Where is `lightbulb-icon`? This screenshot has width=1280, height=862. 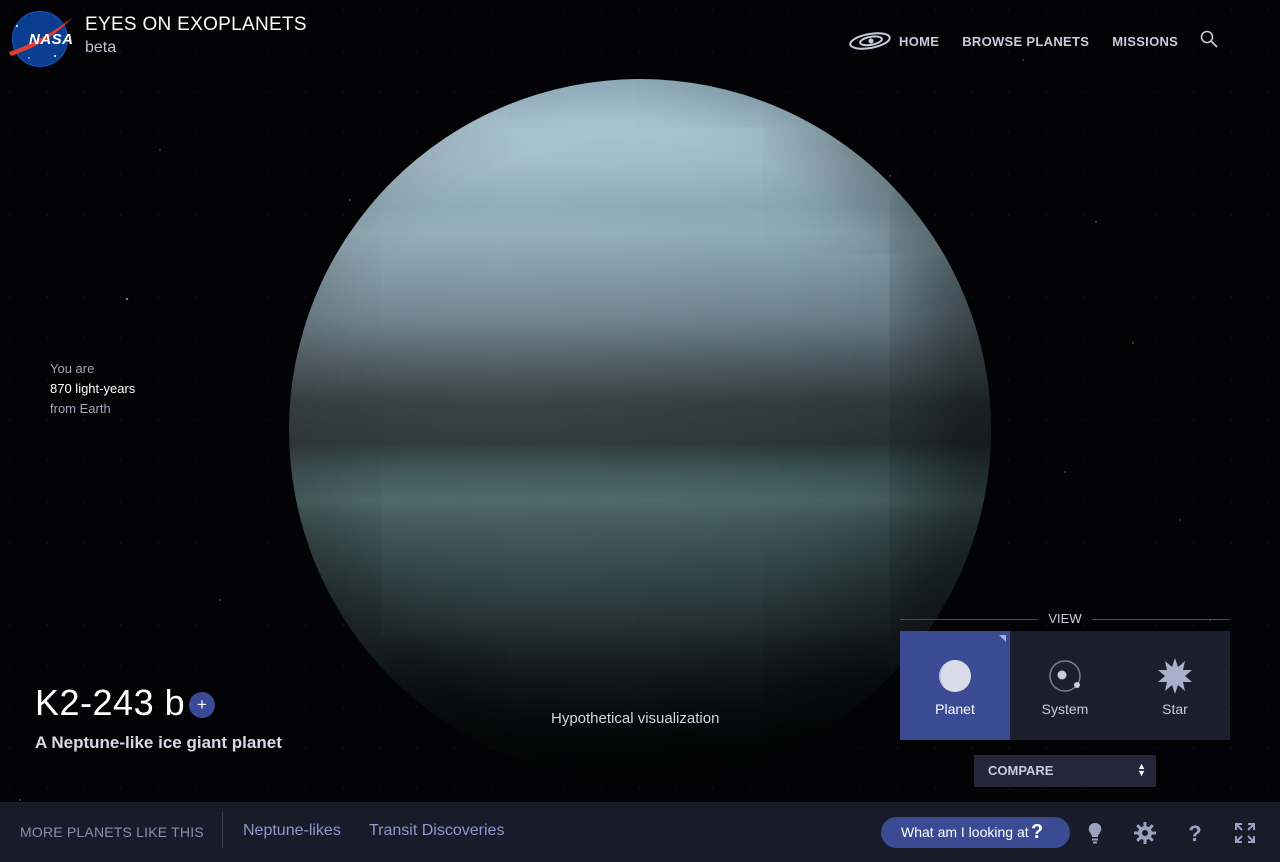 lightbulb-icon is located at coordinates (1095, 833).